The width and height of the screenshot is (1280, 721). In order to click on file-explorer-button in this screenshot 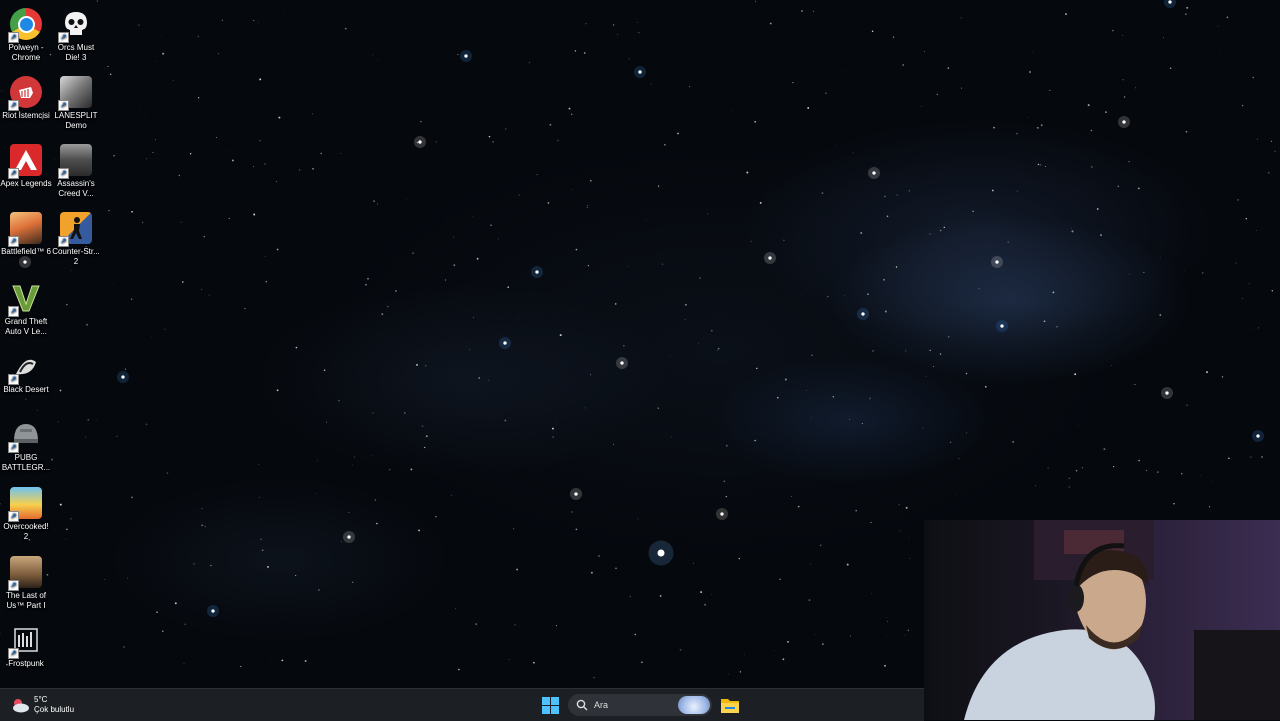, I will do `click(730, 705)`.